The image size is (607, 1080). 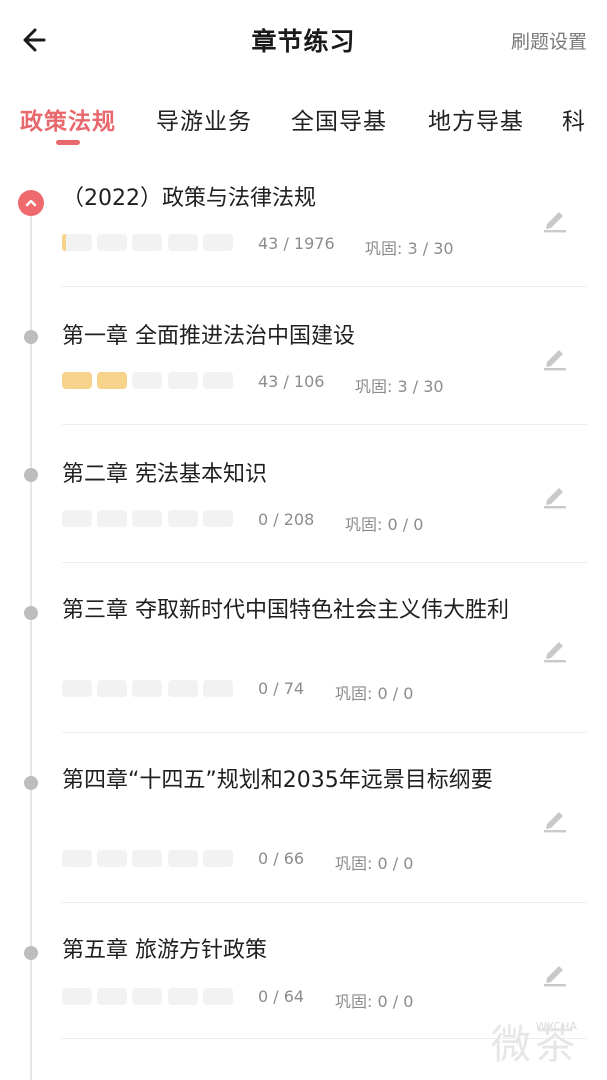 What do you see at coordinates (68, 119) in the screenshot?
I see `tab-policy-law: 政策法规` at bounding box center [68, 119].